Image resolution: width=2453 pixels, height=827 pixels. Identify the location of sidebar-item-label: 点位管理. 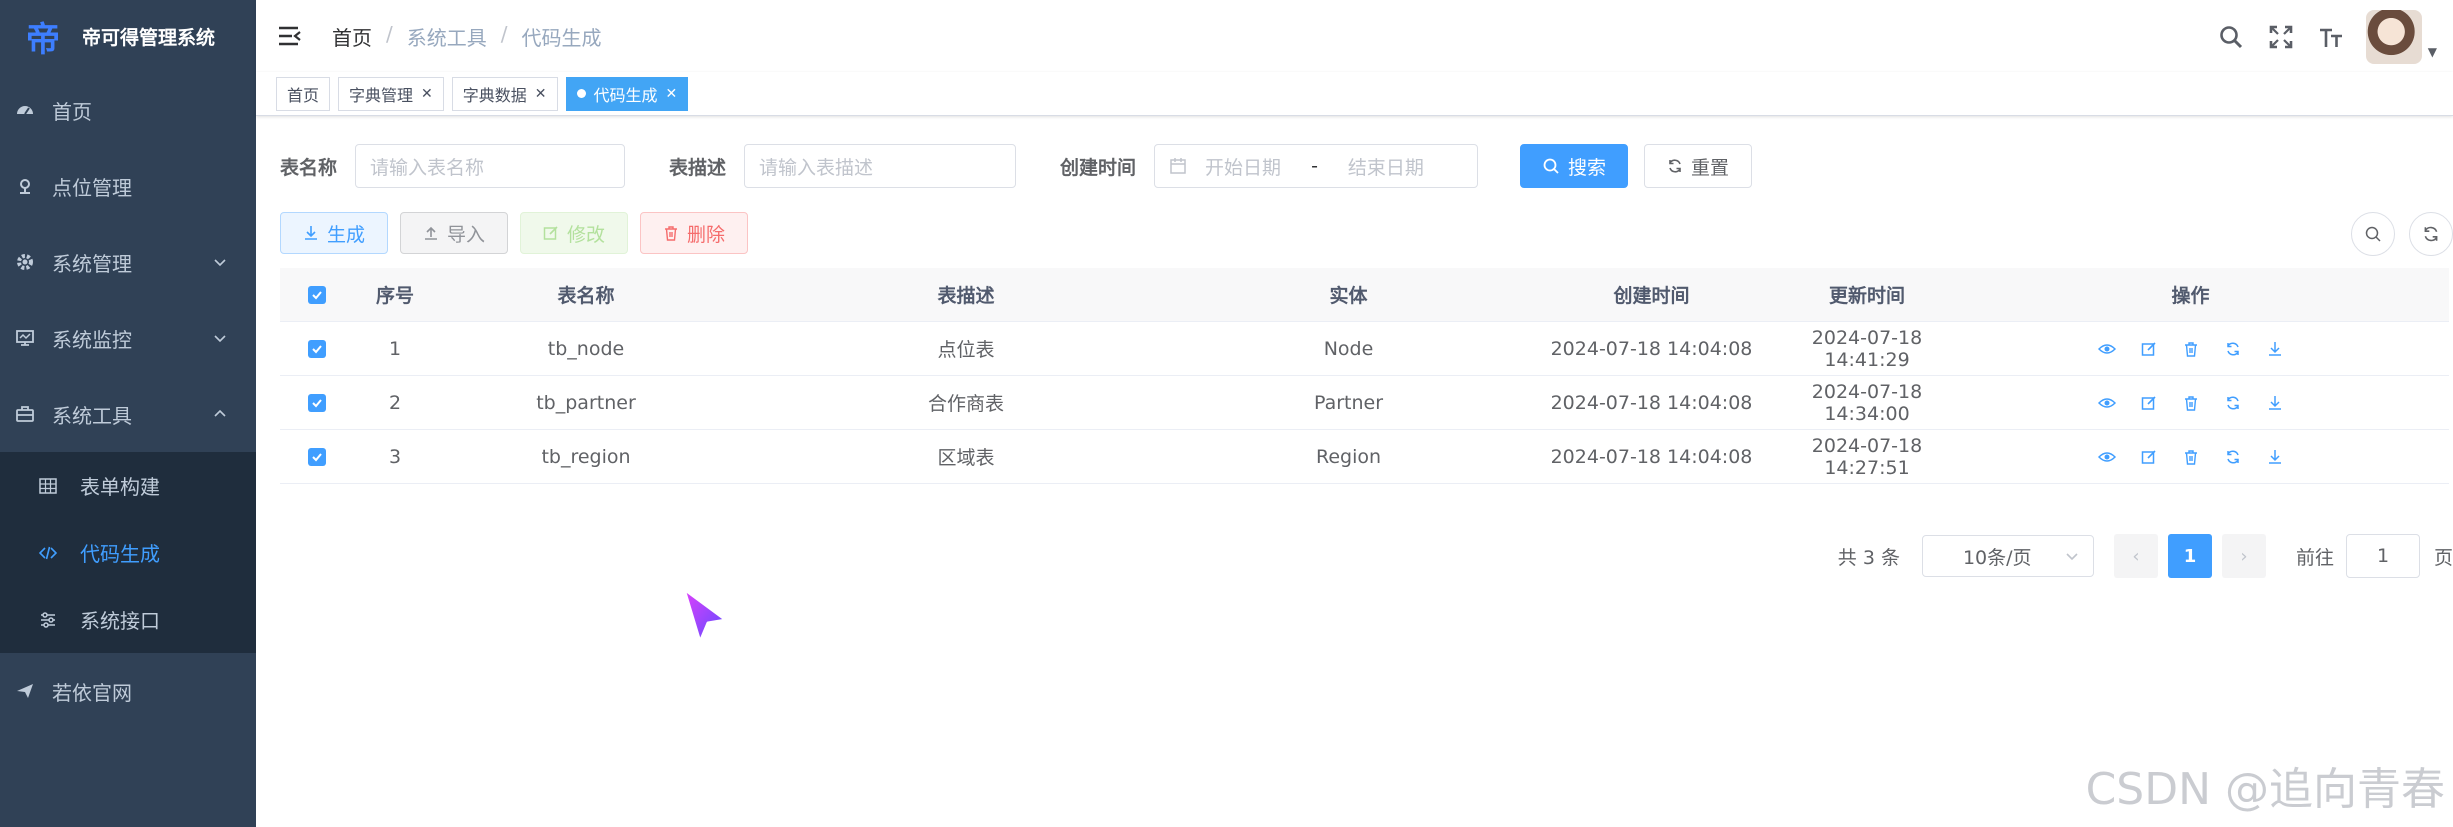
(92, 187).